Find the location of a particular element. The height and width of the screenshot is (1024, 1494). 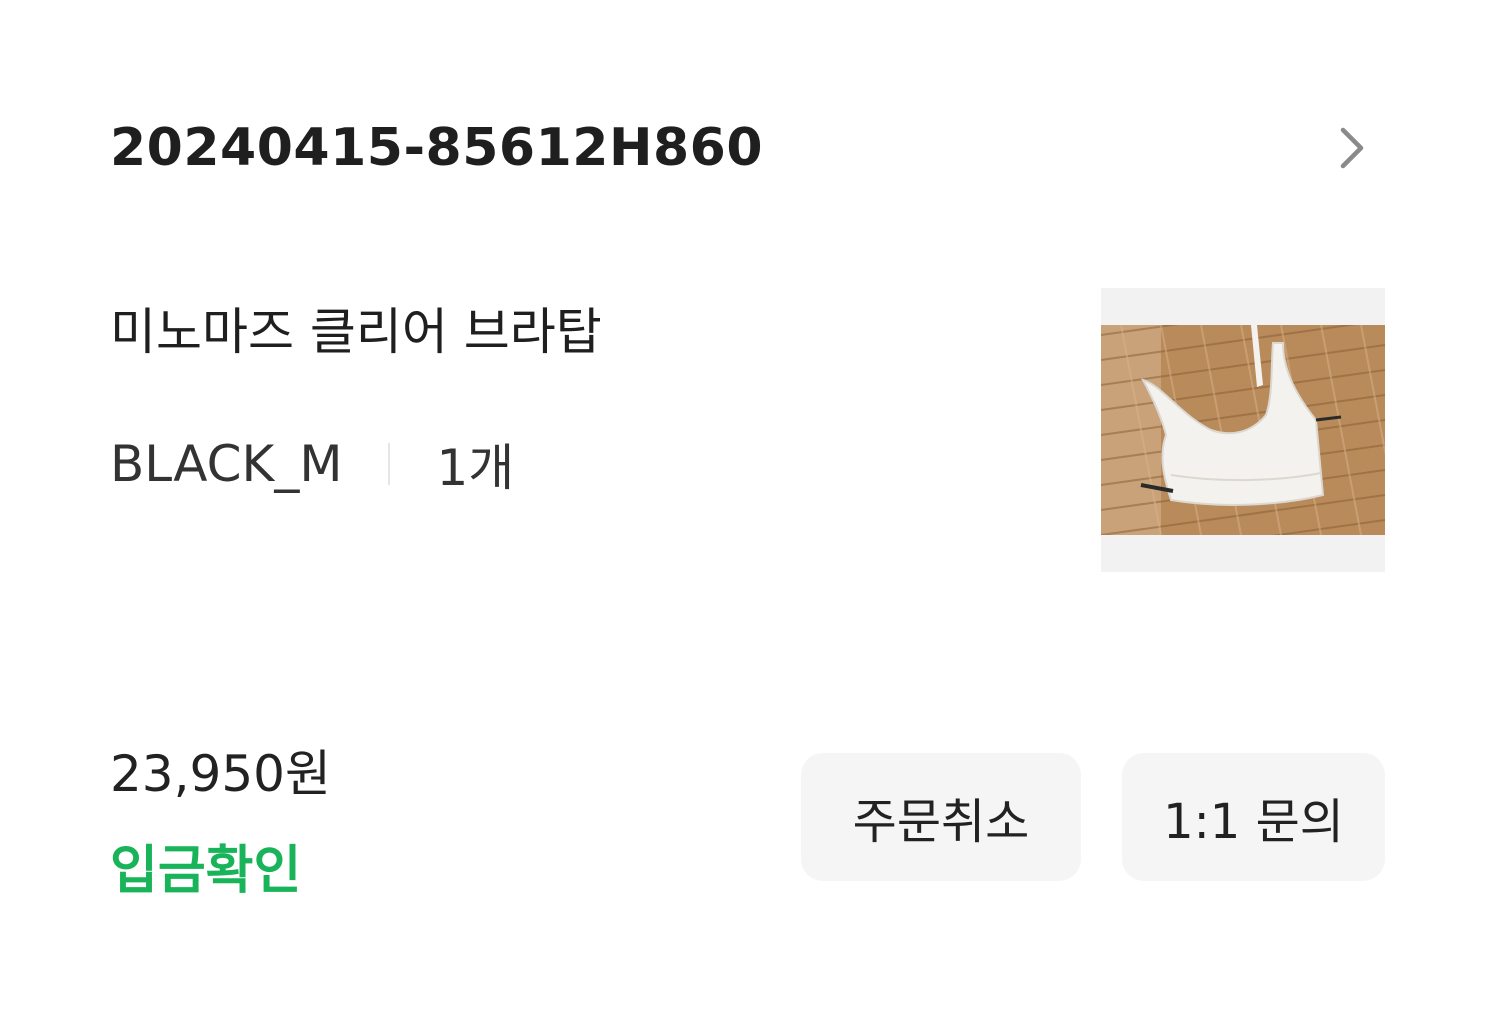

option-divider is located at coordinates (389, 464).